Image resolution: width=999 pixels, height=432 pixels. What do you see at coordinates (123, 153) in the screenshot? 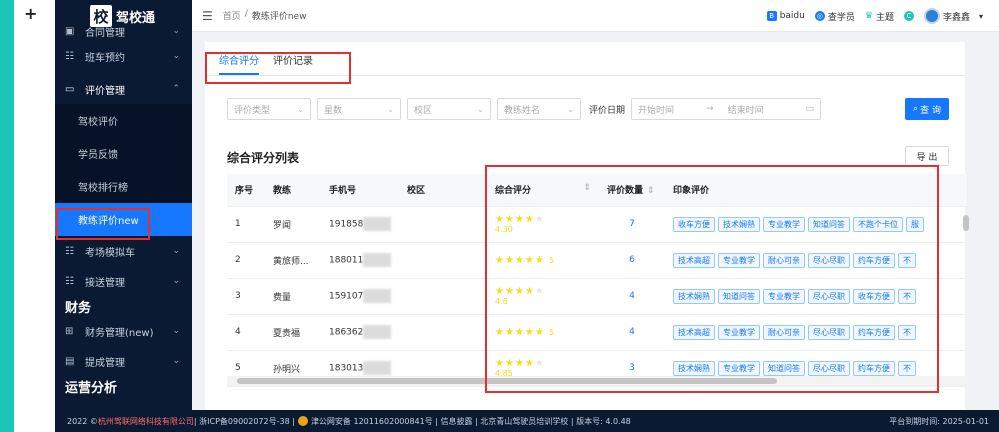
I see `sidebar-subitem-student-feedback: 学员反馈` at bounding box center [123, 153].